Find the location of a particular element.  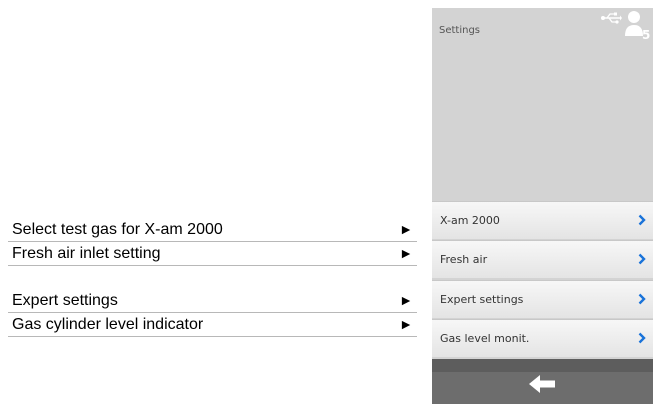

legend-label: Select test gas for X-am 2000 is located at coordinates (117, 229).